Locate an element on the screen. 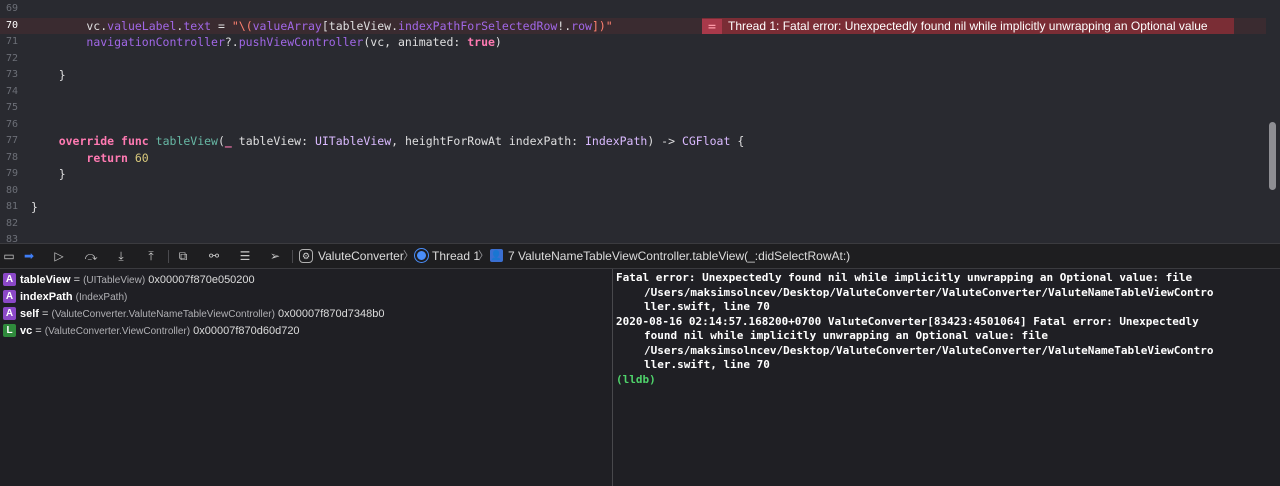 This screenshot has width=1280, height=486. console-line: ller.swift, line 70 is located at coordinates (707, 364).